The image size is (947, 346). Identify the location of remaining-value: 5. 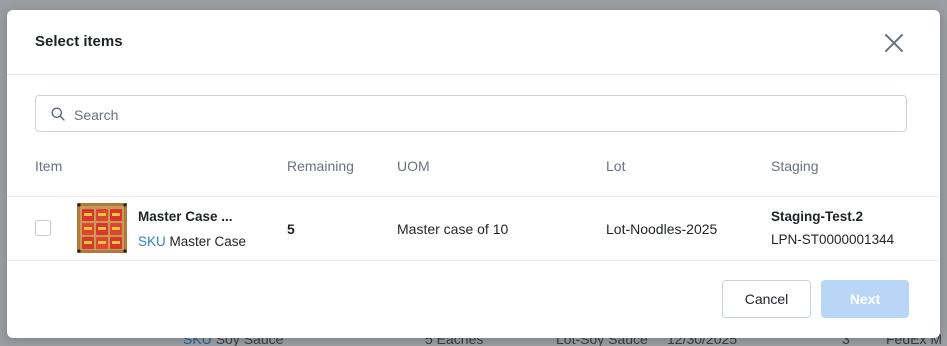
(291, 229).